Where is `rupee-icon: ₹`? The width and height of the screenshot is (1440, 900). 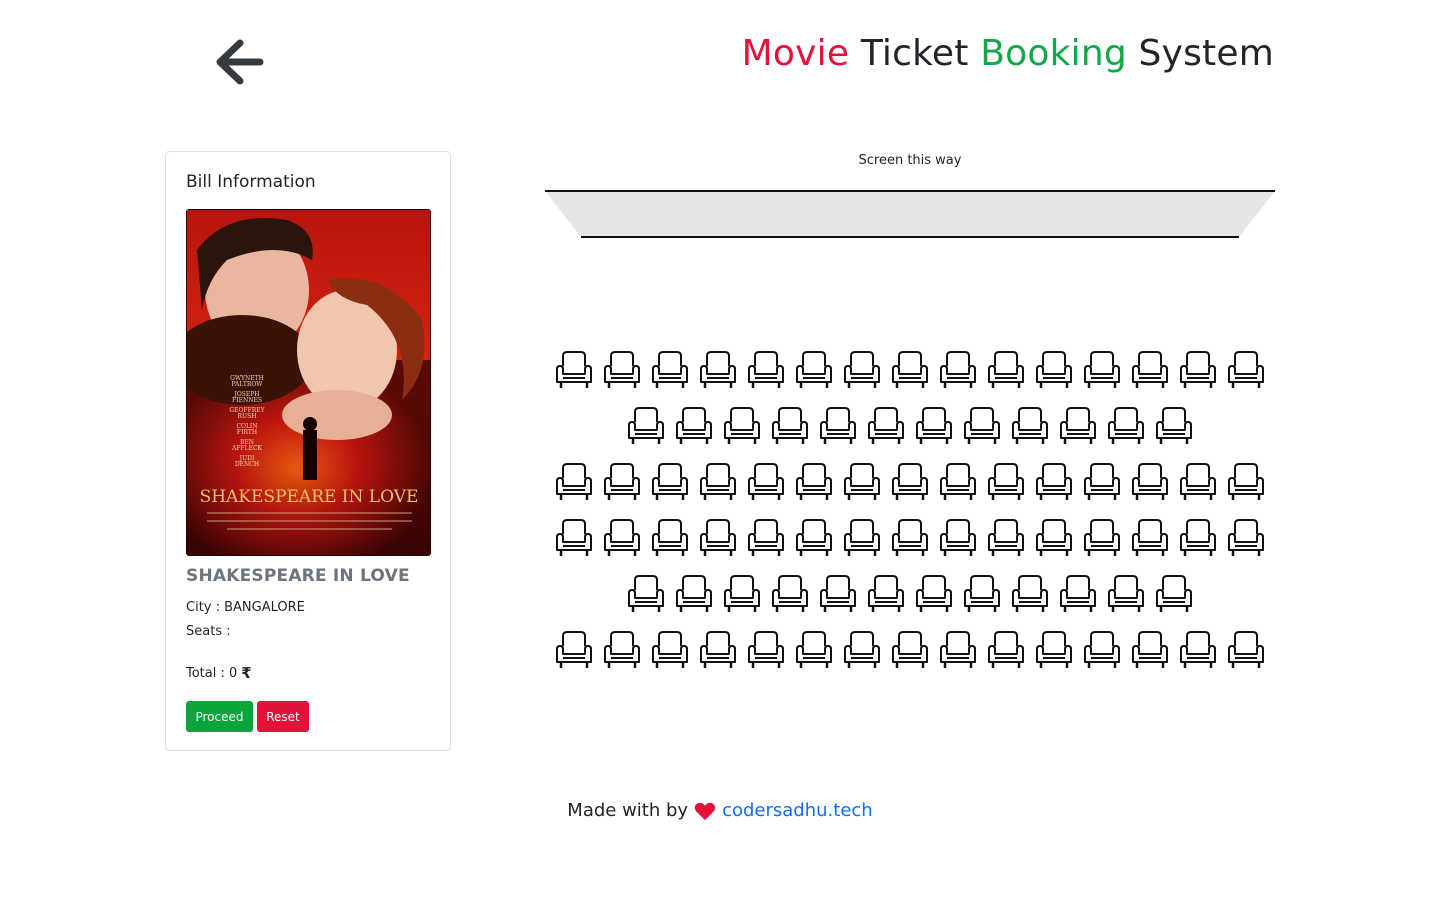
rupee-icon: ₹ is located at coordinates (246, 673).